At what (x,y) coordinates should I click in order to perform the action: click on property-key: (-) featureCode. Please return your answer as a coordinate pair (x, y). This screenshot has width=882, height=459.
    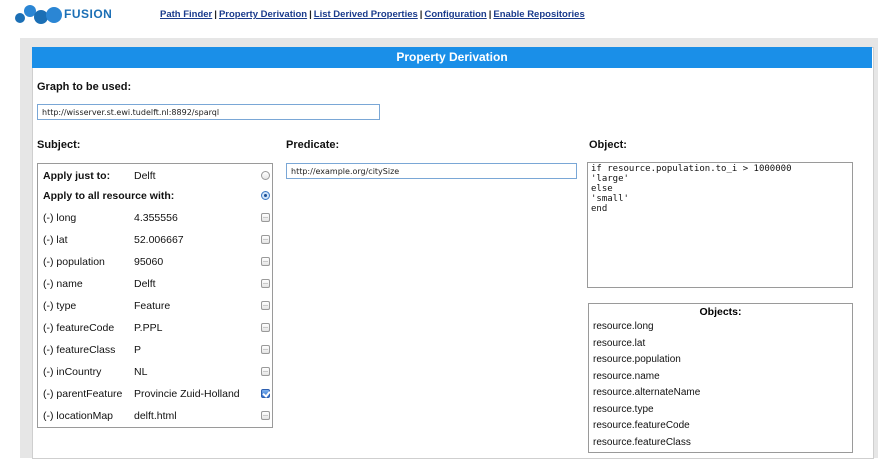
    Looking at the image, I should click on (79, 328).